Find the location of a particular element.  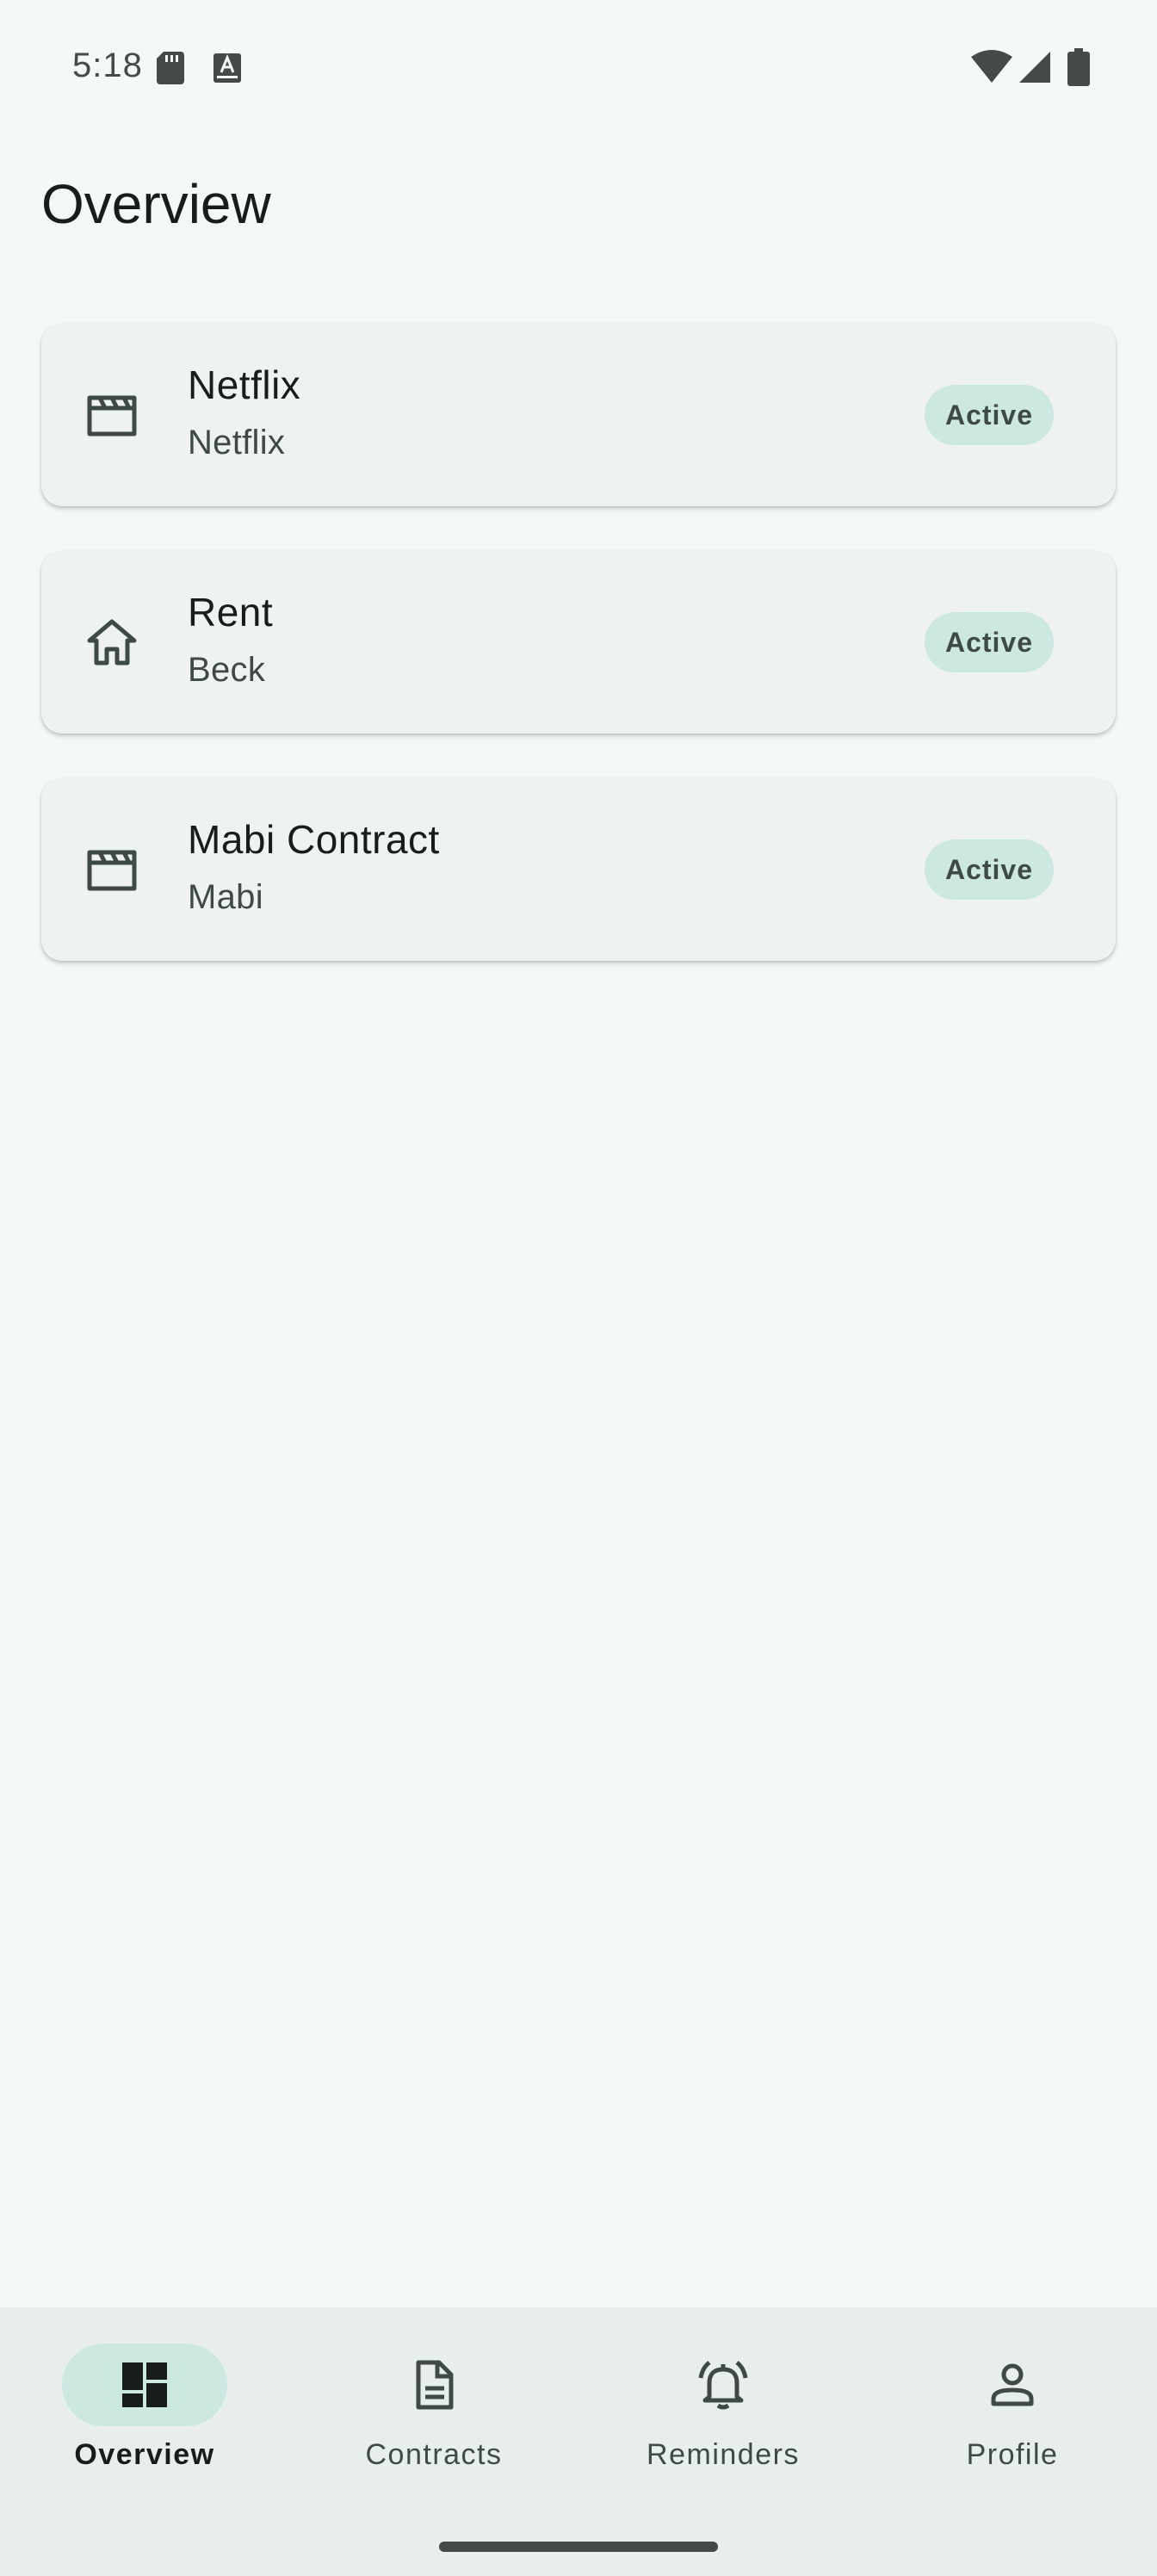

page-title: Overview is located at coordinates (156, 204).